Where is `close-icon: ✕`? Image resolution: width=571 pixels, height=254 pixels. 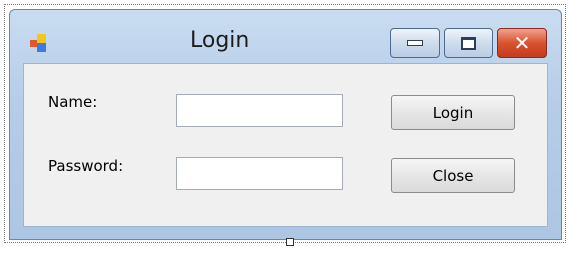 close-icon: ✕ is located at coordinates (522, 43).